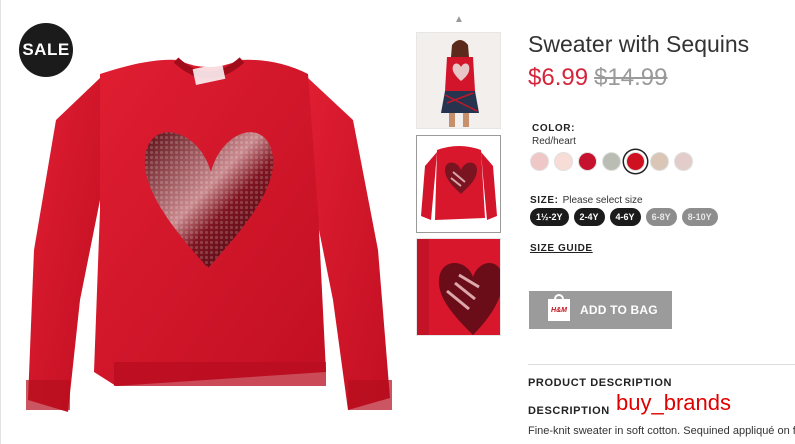  Describe the element at coordinates (639, 44) in the screenshot. I see `product-title: Sweater with Sequins` at that location.